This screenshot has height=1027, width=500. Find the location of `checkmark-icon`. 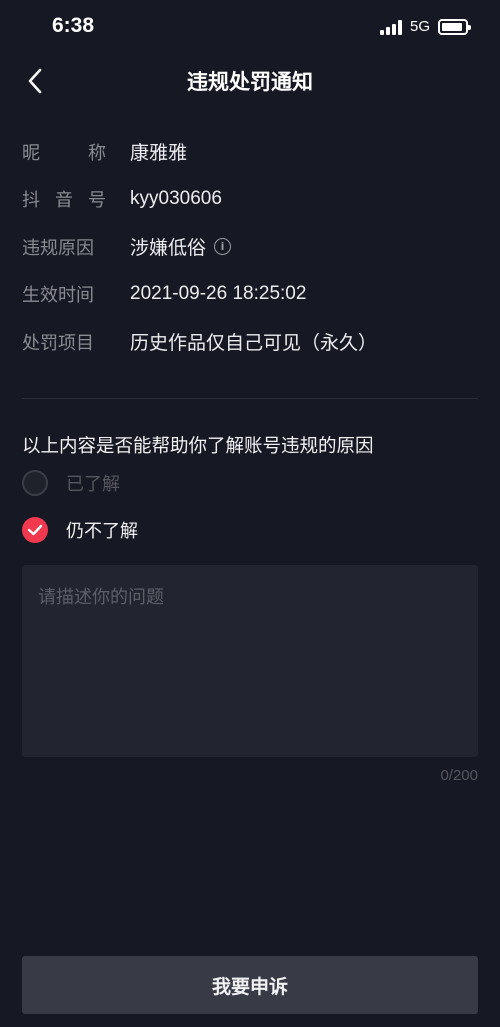

checkmark-icon is located at coordinates (35, 530).